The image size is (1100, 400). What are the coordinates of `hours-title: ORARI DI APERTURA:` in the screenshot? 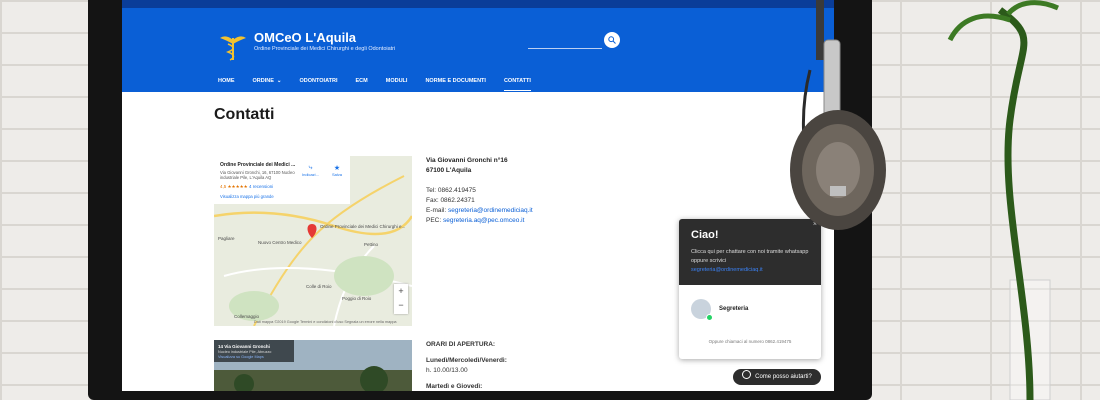 It's located at (461, 344).